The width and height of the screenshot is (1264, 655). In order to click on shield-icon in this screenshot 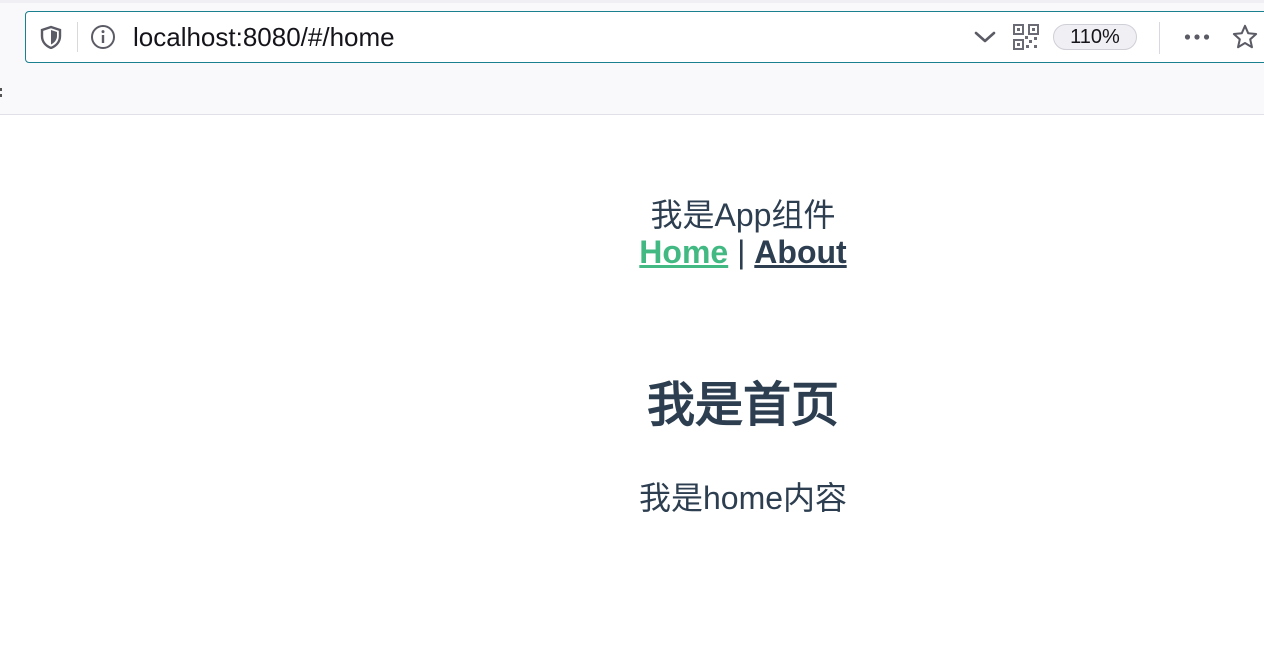, I will do `click(51, 37)`.